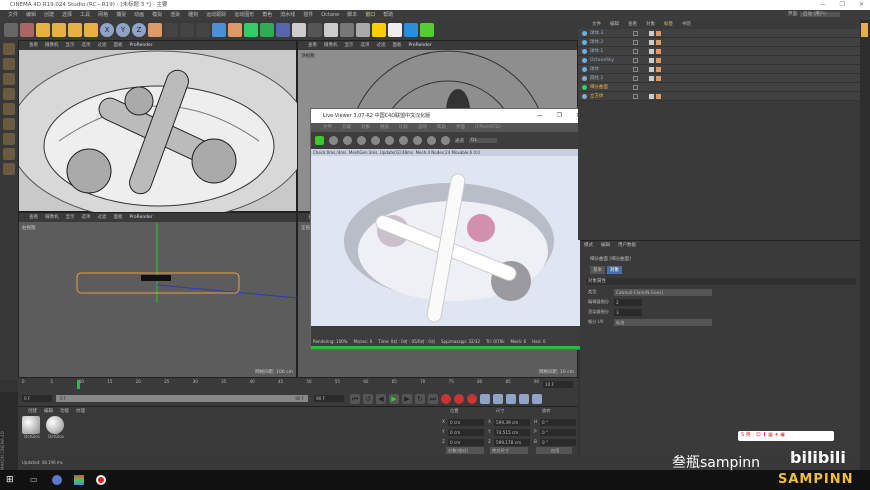  What do you see at coordinates (139, 15) in the screenshot?
I see `menu-item: 动画` at bounding box center [139, 15].